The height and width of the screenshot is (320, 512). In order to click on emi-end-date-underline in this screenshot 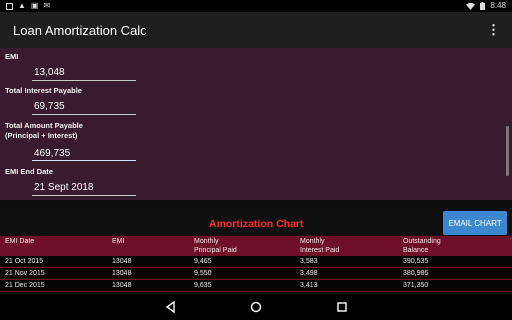, I will do `click(84, 195)`.